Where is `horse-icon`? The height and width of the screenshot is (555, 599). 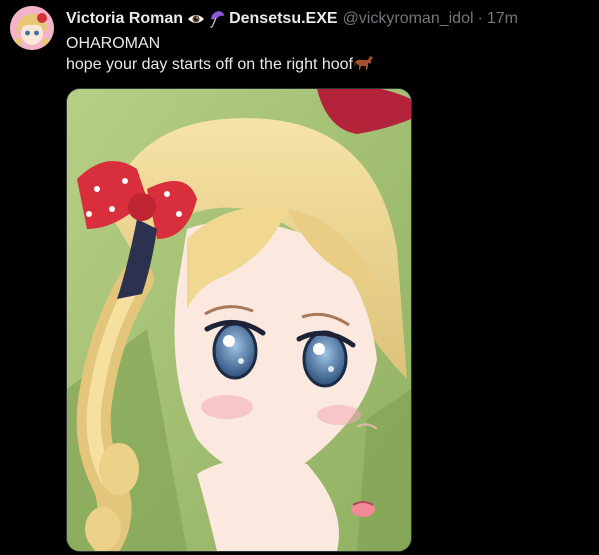 horse-icon is located at coordinates (364, 66).